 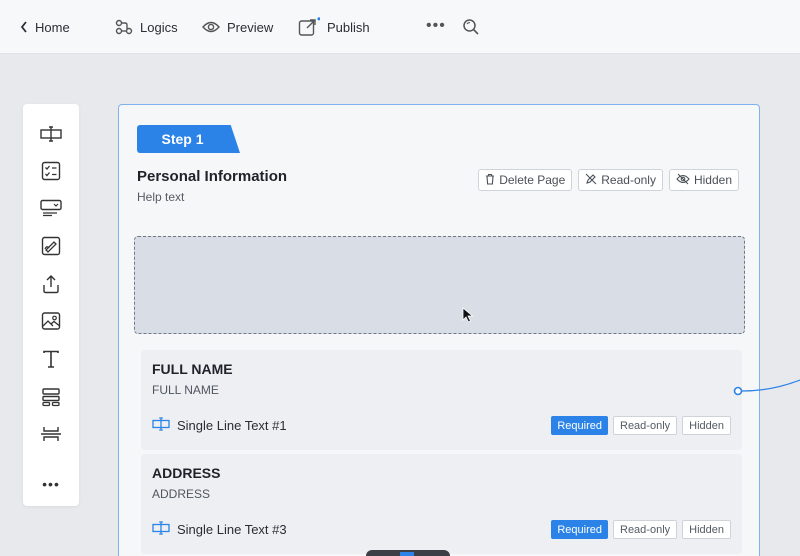 I want to click on layout-icon, so click(x=51, y=397).